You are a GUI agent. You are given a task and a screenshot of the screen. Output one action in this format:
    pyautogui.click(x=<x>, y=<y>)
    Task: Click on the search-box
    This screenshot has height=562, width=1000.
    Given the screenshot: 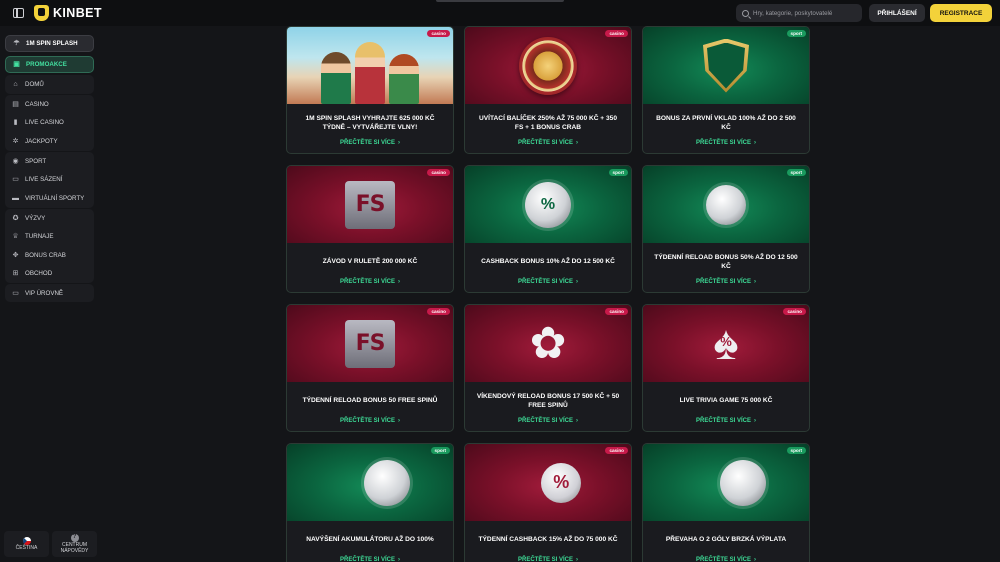 What is the action you would take?
    pyautogui.click(x=799, y=13)
    